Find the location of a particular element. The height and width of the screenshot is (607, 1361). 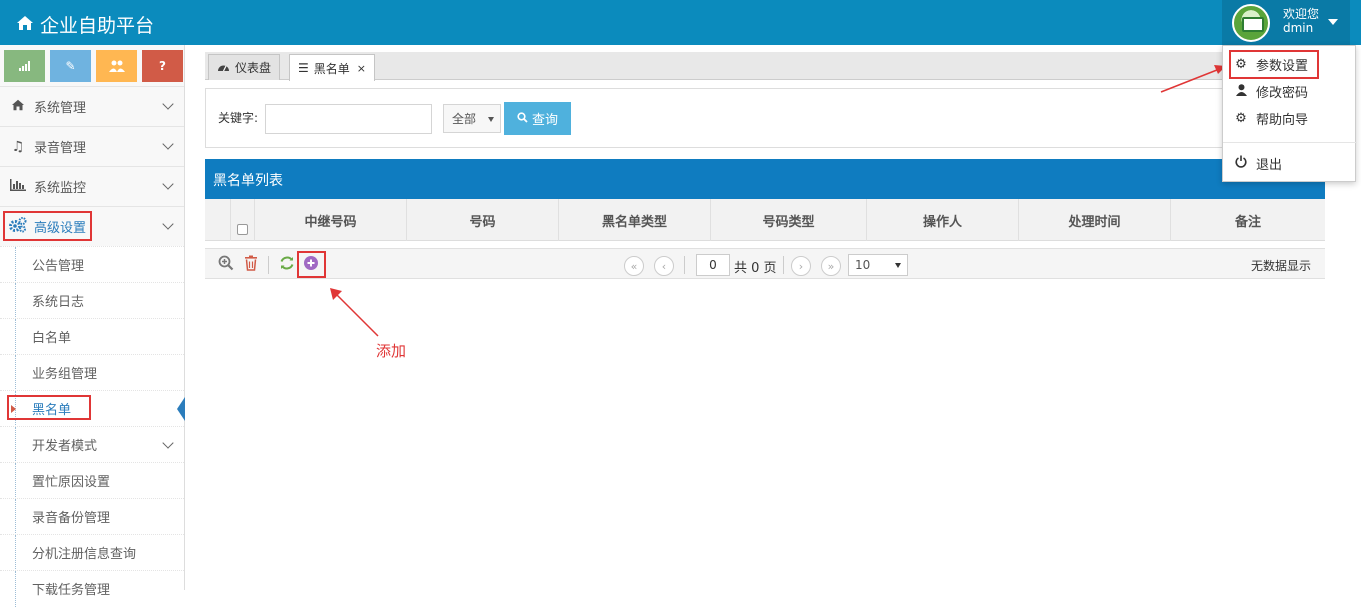

sidebar-subitem-download-tasks: 下载任务管理 is located at coordinates (92, 588).